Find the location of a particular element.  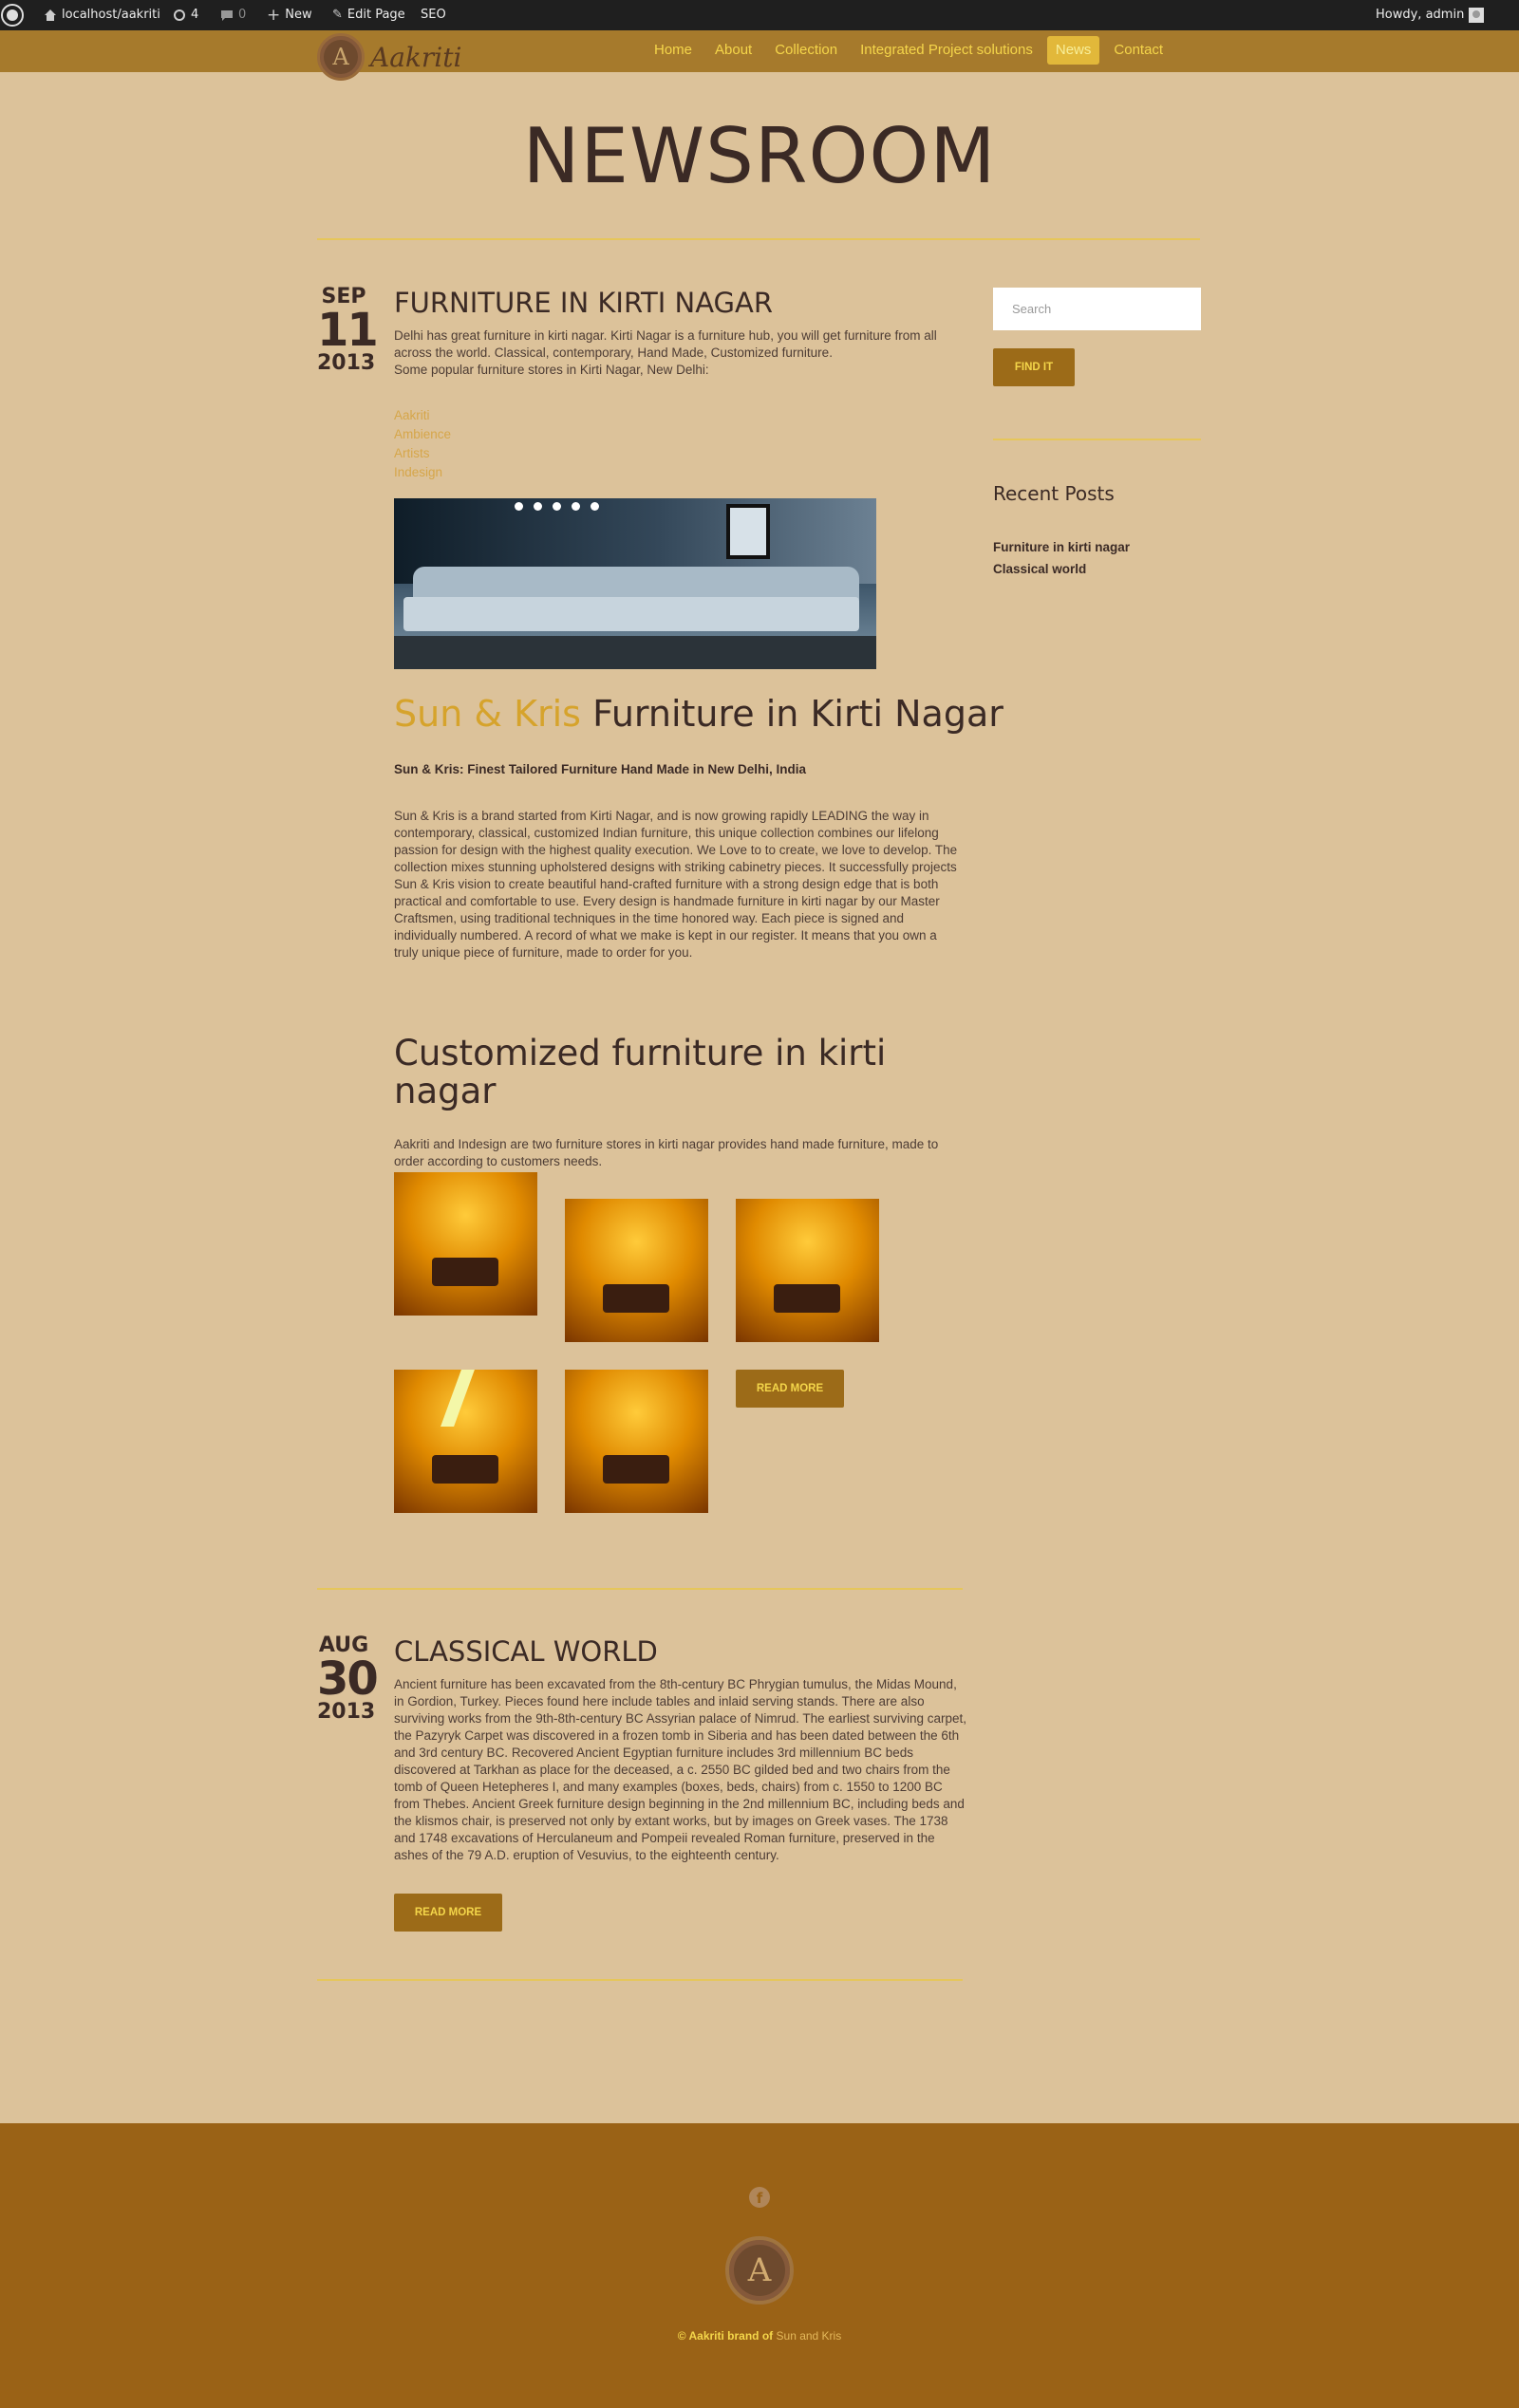

nav-home: Home is located at coordinates (674, 51).